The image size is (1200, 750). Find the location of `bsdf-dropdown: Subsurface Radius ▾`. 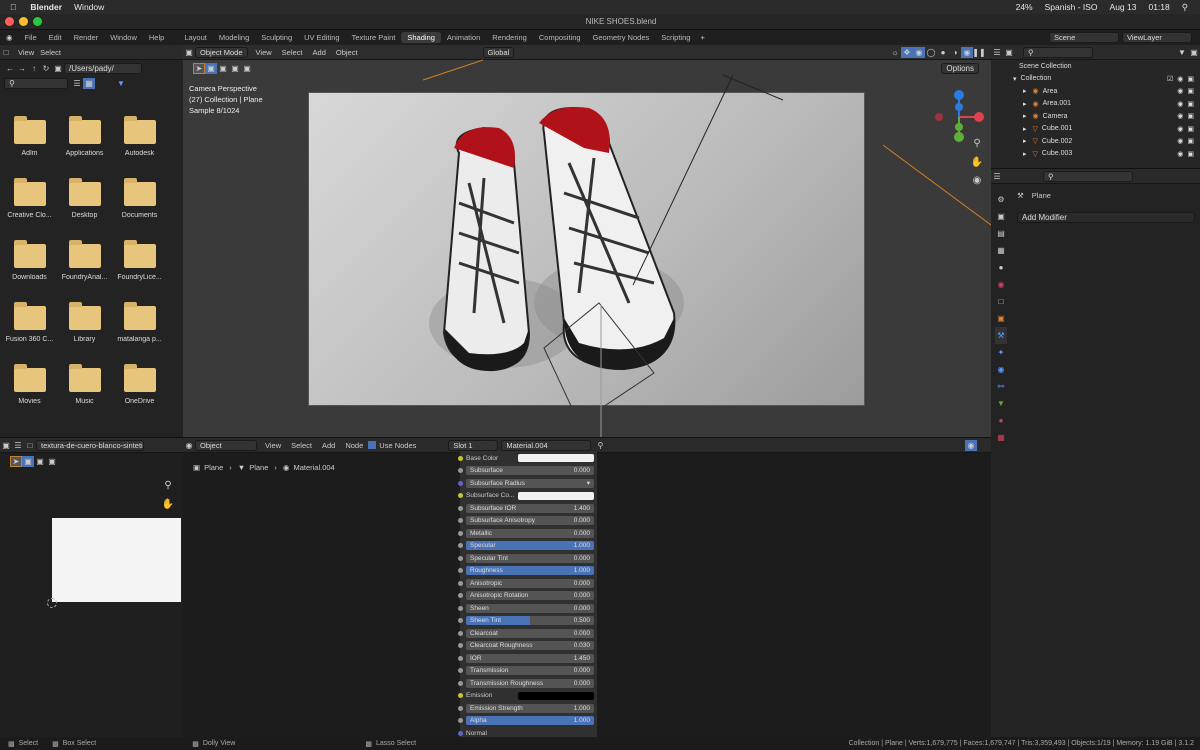

bsdf-dropdown: Subsurface Radius ▾ is located at coordinates (530, 483).